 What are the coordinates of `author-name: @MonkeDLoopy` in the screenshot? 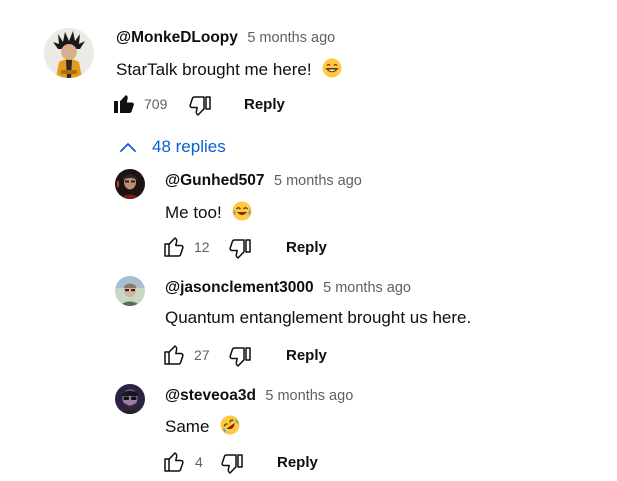 It's located at (177, 37).